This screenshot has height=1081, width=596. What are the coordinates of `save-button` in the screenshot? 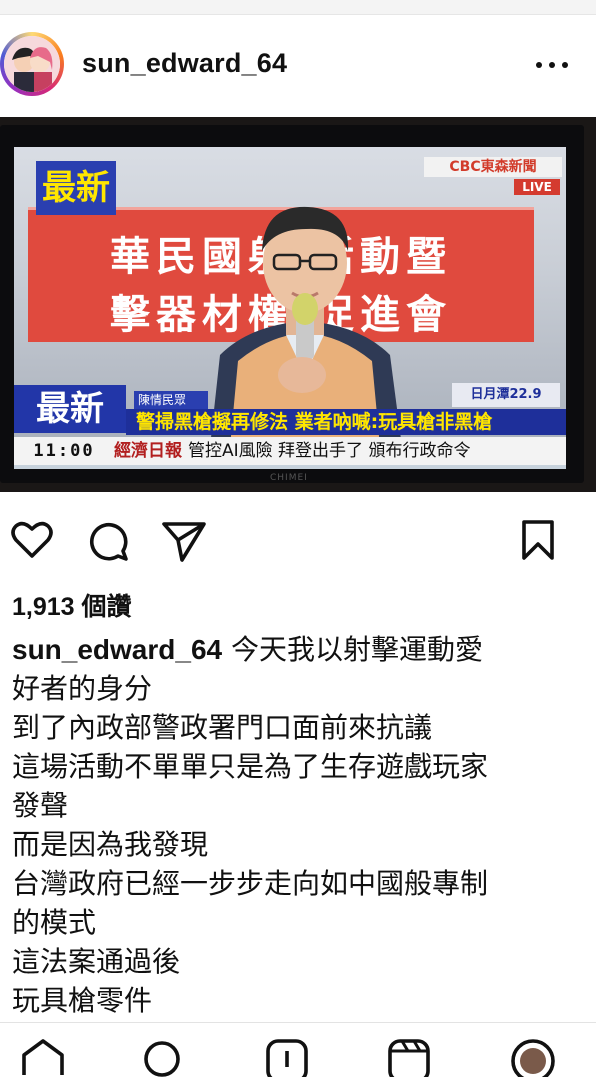 It's located at (538, 540).